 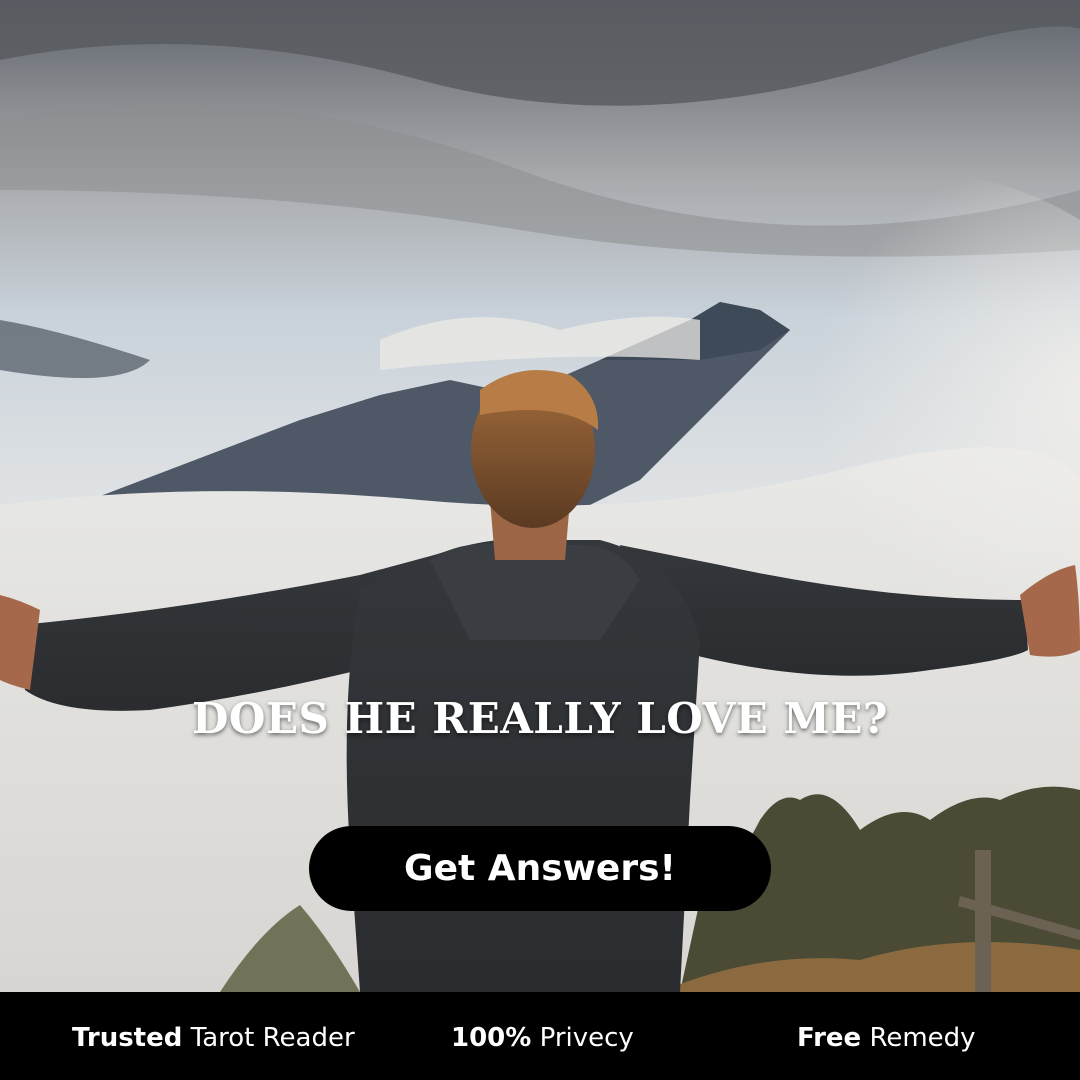 I want to click on feature-free-remedy: Free Remedy, so click(x=886, y=1038).